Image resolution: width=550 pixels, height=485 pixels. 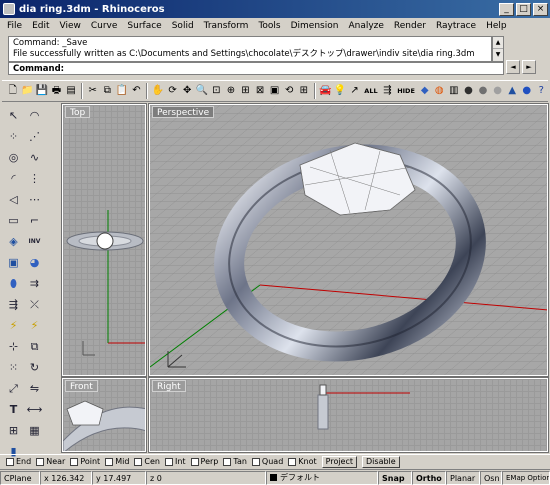 What do you see at coordinates (81, 386) in the screenshot?
I see `viewport-label-front: Front` at bounding box center [81, 386].